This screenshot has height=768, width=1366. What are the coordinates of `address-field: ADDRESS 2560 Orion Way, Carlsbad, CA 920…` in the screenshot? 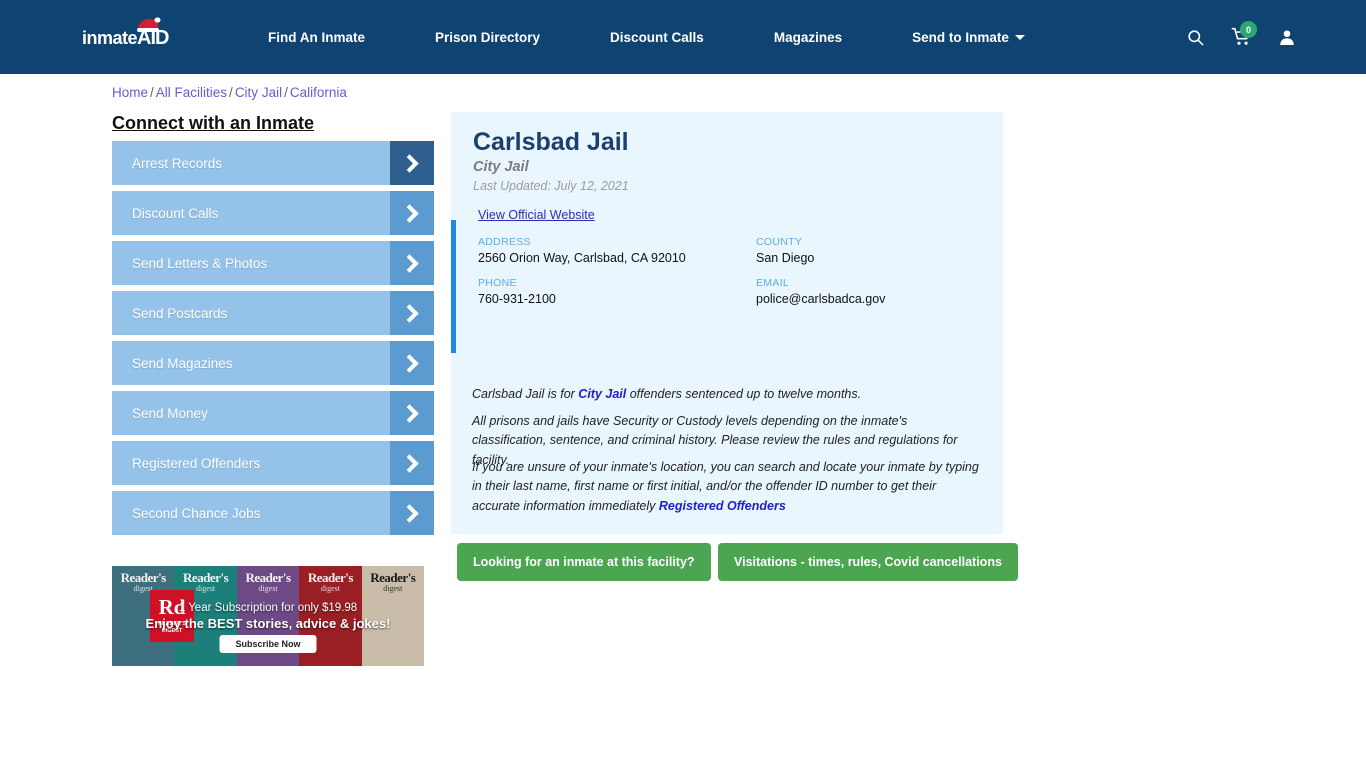 It's located at (582, 250).